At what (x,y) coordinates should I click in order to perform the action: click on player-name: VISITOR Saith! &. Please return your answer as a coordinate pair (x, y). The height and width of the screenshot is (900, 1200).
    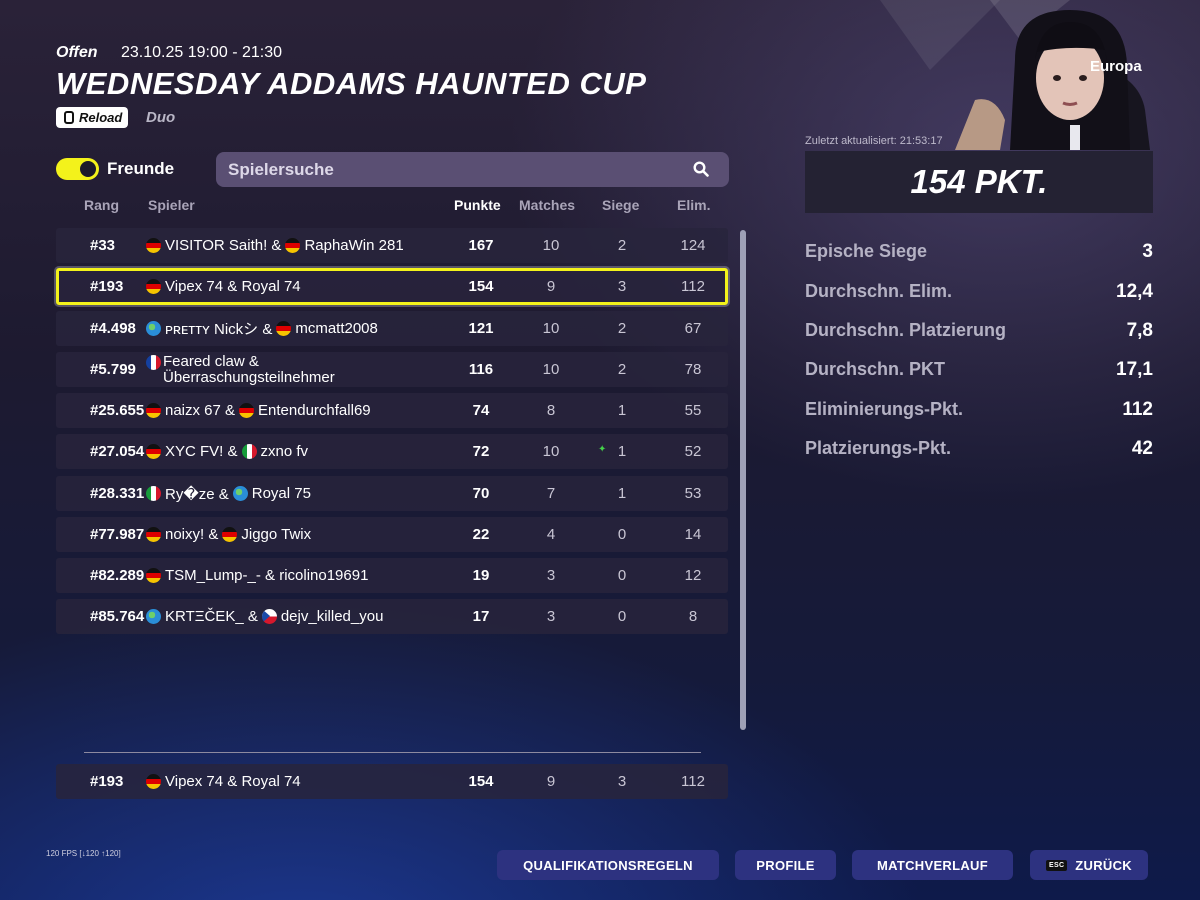
    Looking at the image, I should click on (223, 245).